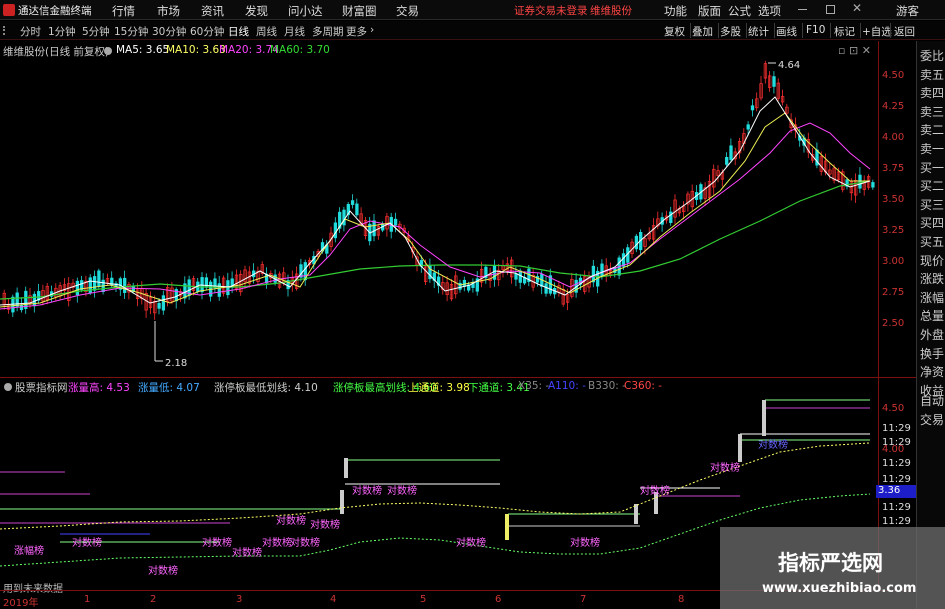  What do you see at coordinates (844, 31) in the screenshot?
I see `btn-mark: 标记` at bounding box center [844, 31].